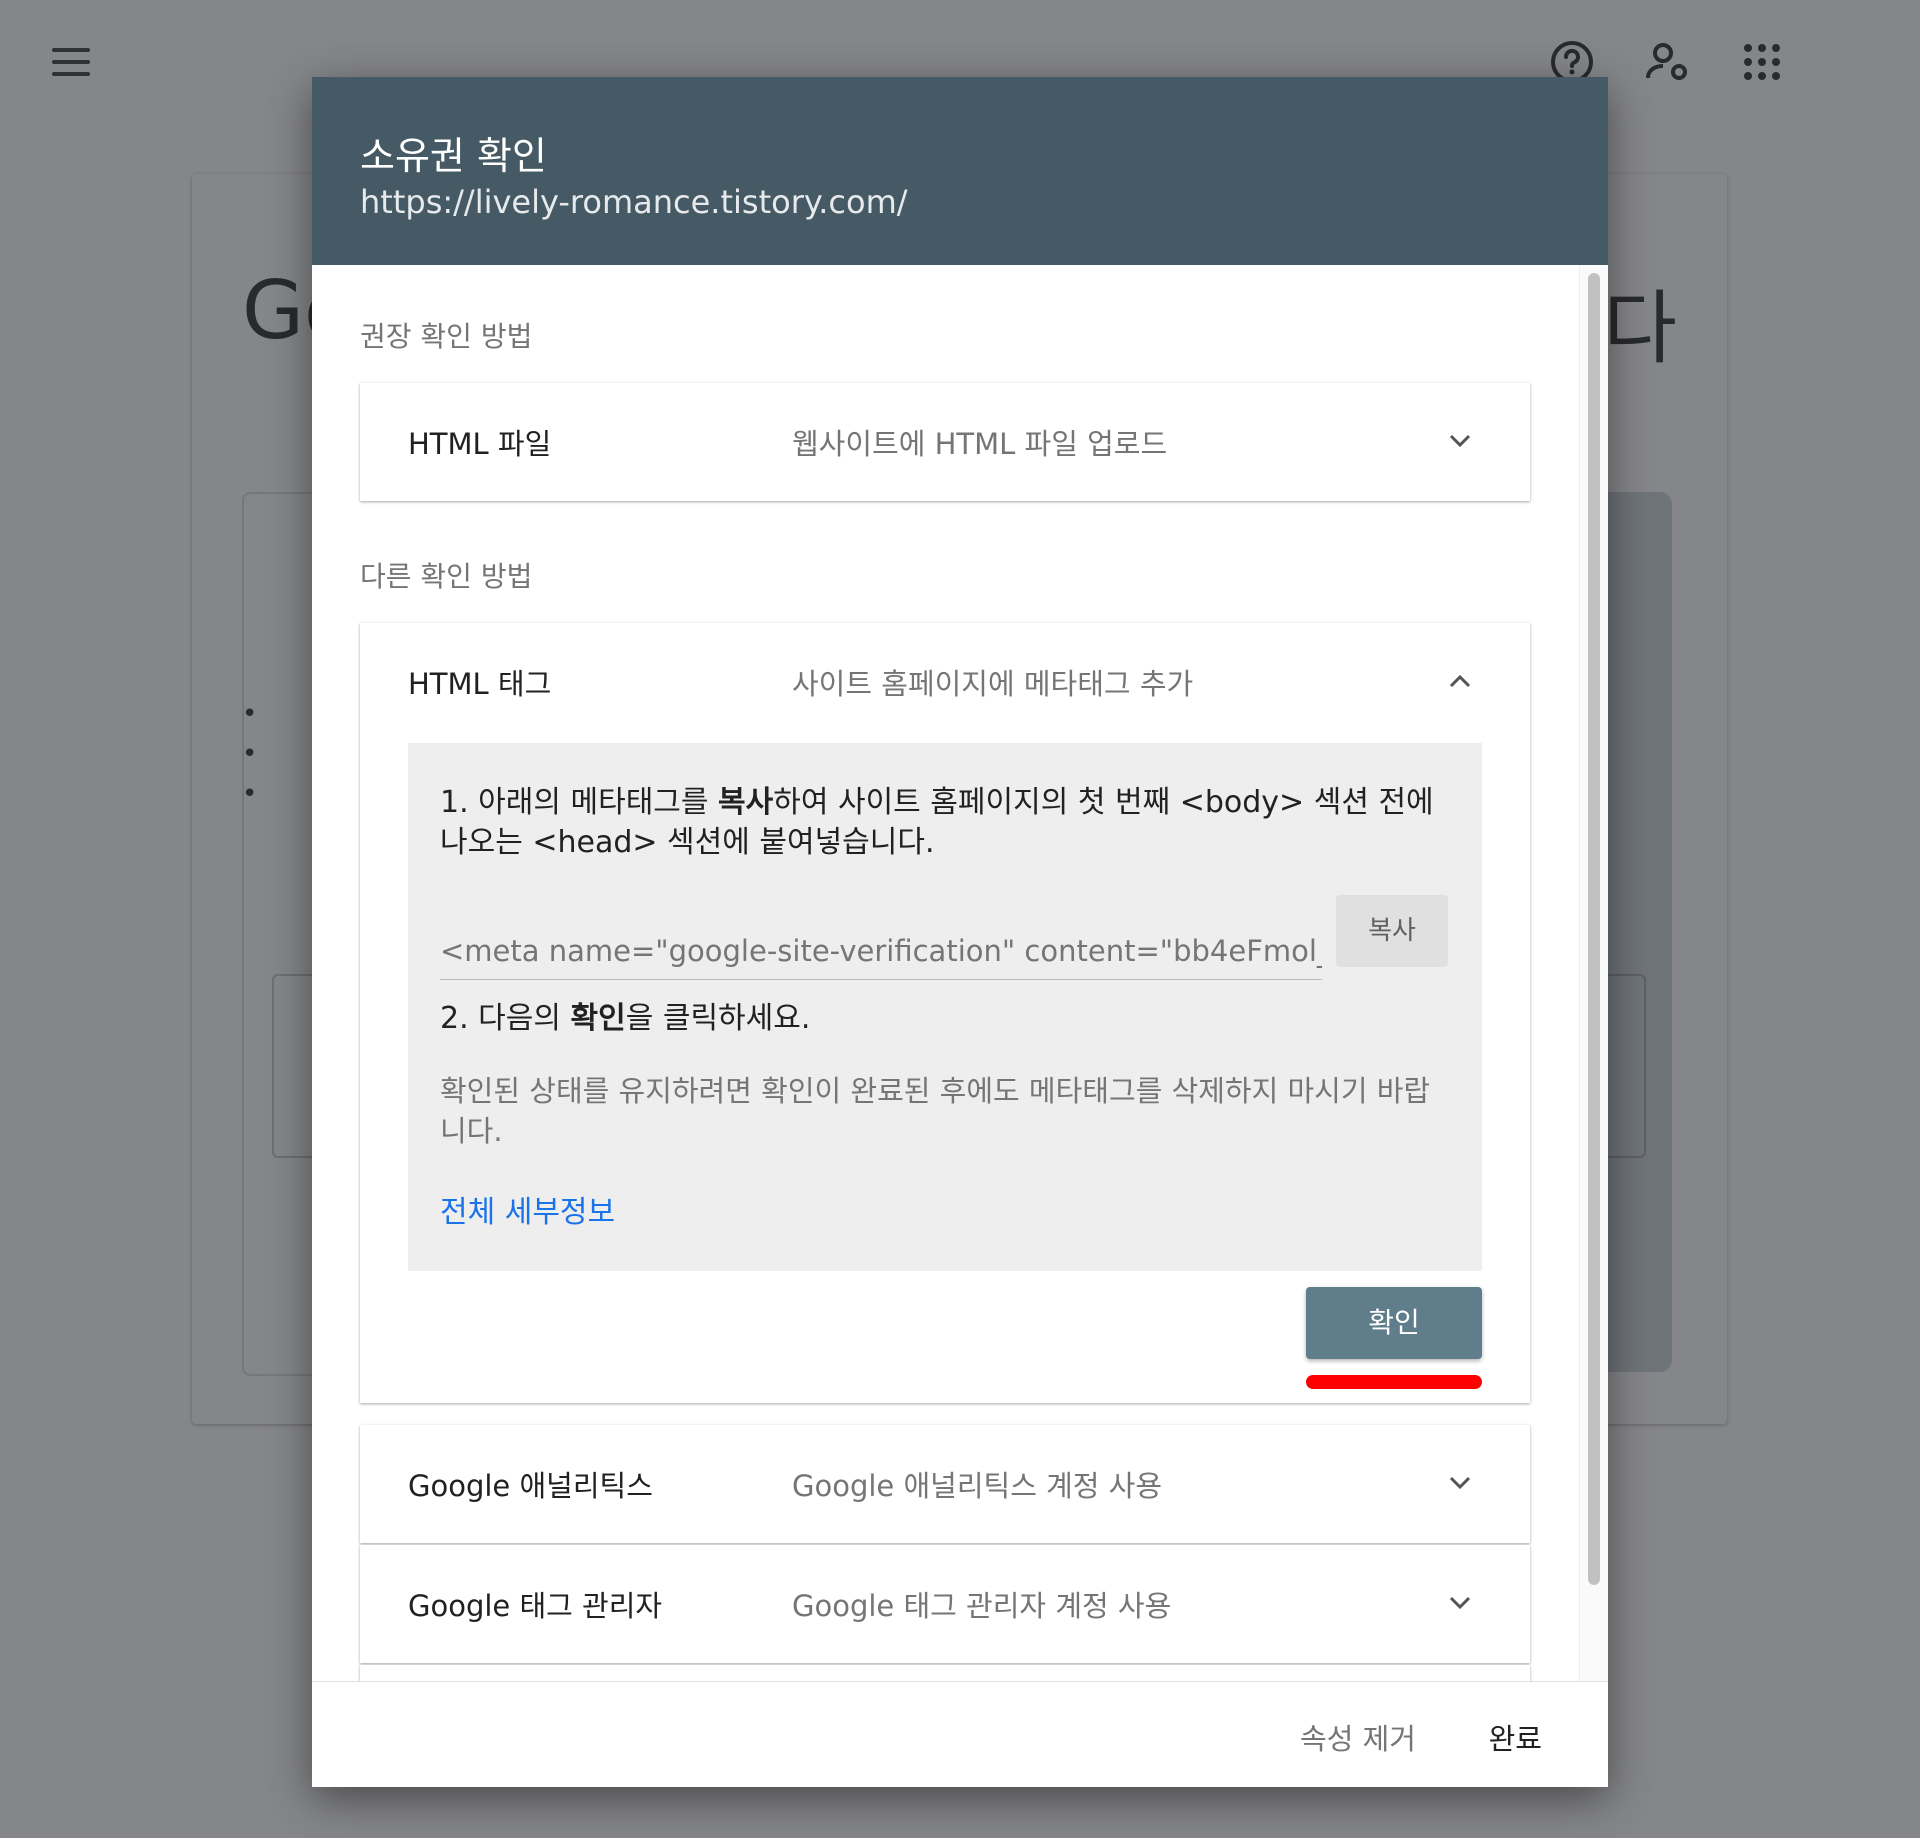 Image resolution: width=1920 pixels, height=1838 pixels. I want to click on done-button: 완료, so click(1515, 1737).